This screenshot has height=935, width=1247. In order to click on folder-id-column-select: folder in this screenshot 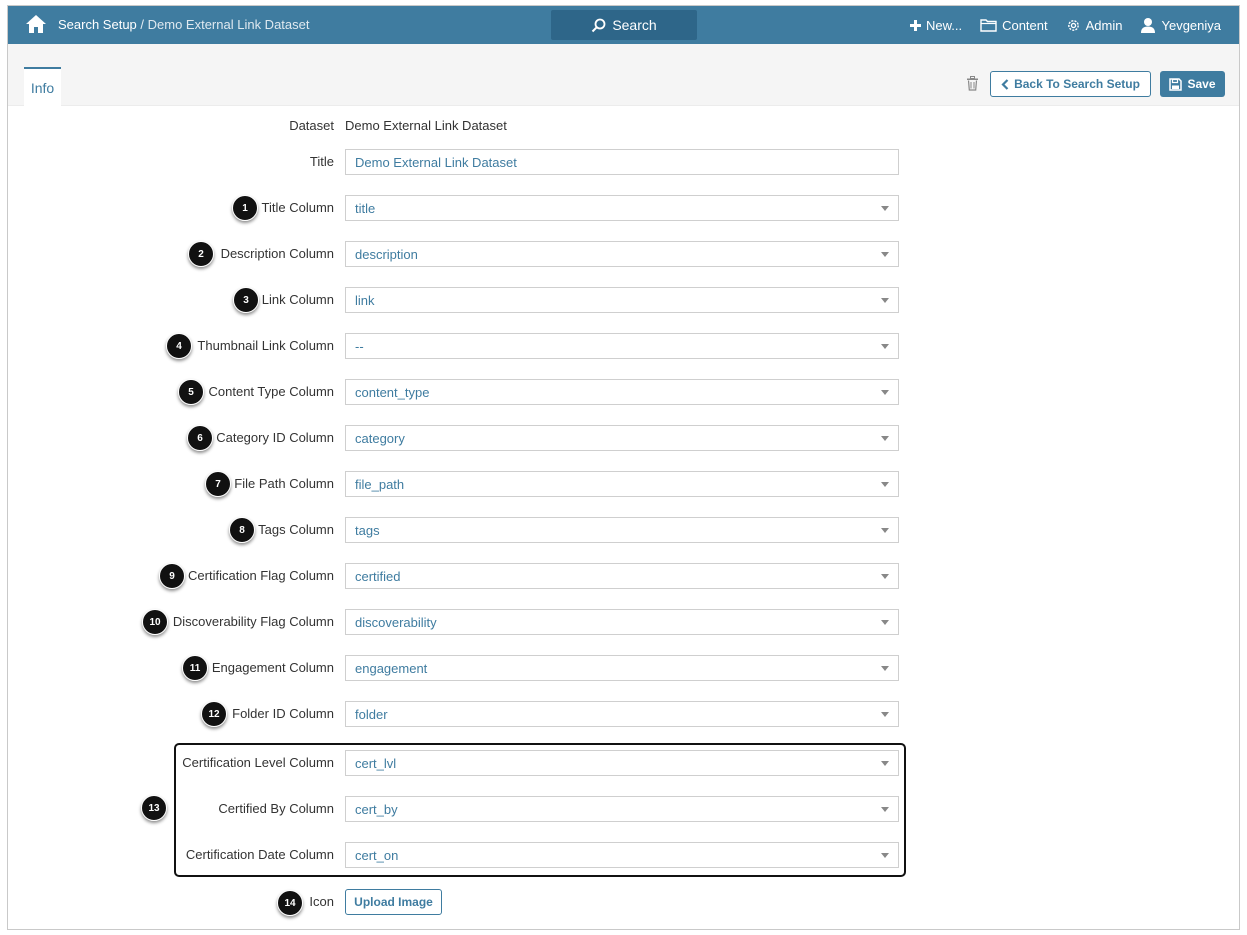, I will do `click(622, 714)`.